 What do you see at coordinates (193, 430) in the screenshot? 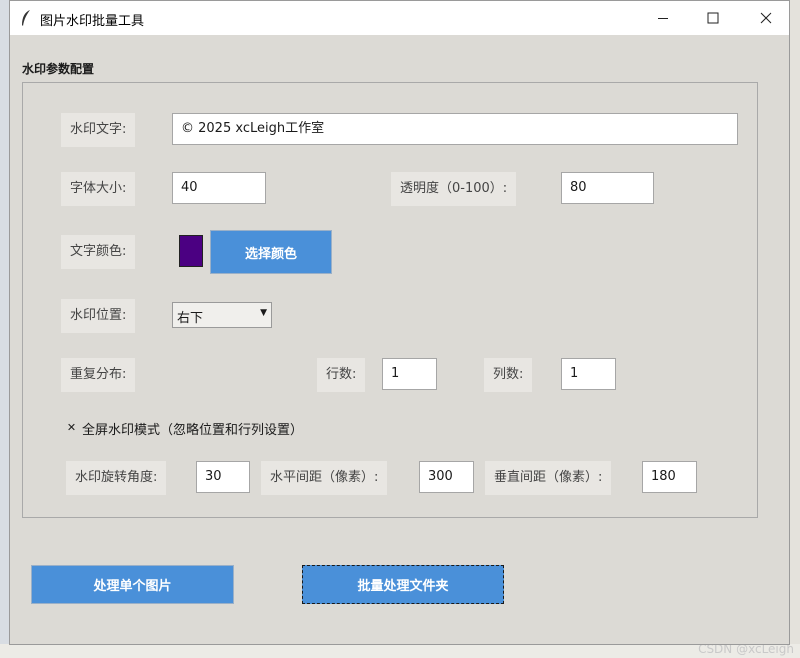
I see `fullscreen-mode-label: 全屏水印模式（忽略位置和行列设置）` at bounding box center [193, 430].